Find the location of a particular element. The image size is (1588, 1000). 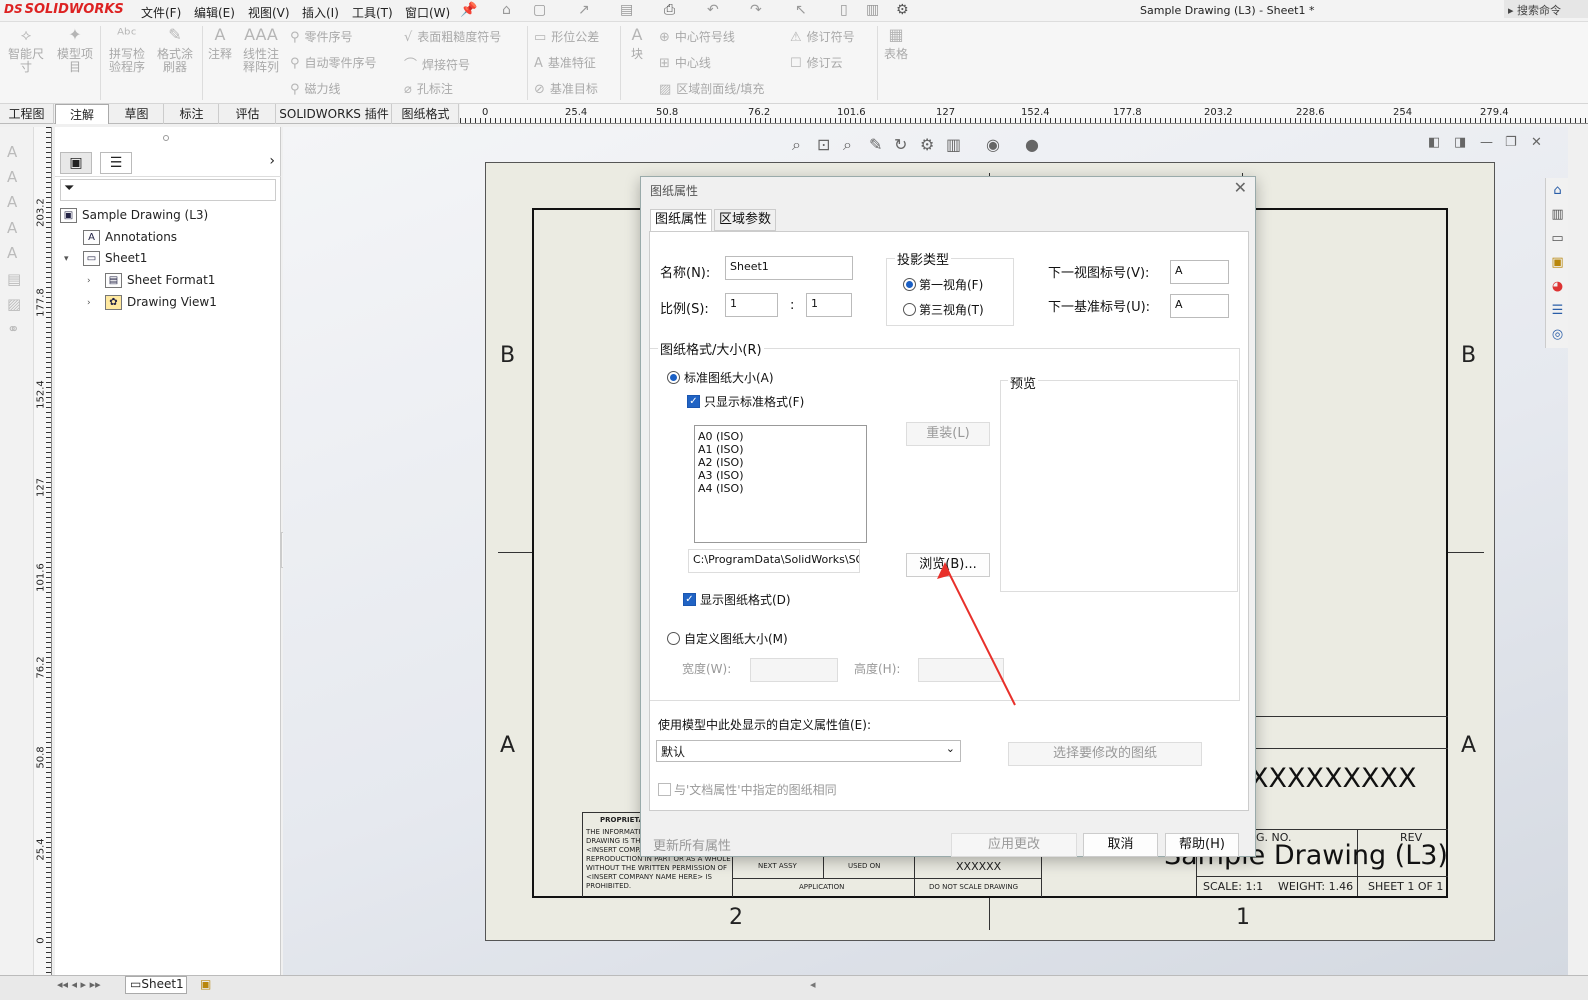

appearances-icon: ◕ is located at coordinates (1557, 286).